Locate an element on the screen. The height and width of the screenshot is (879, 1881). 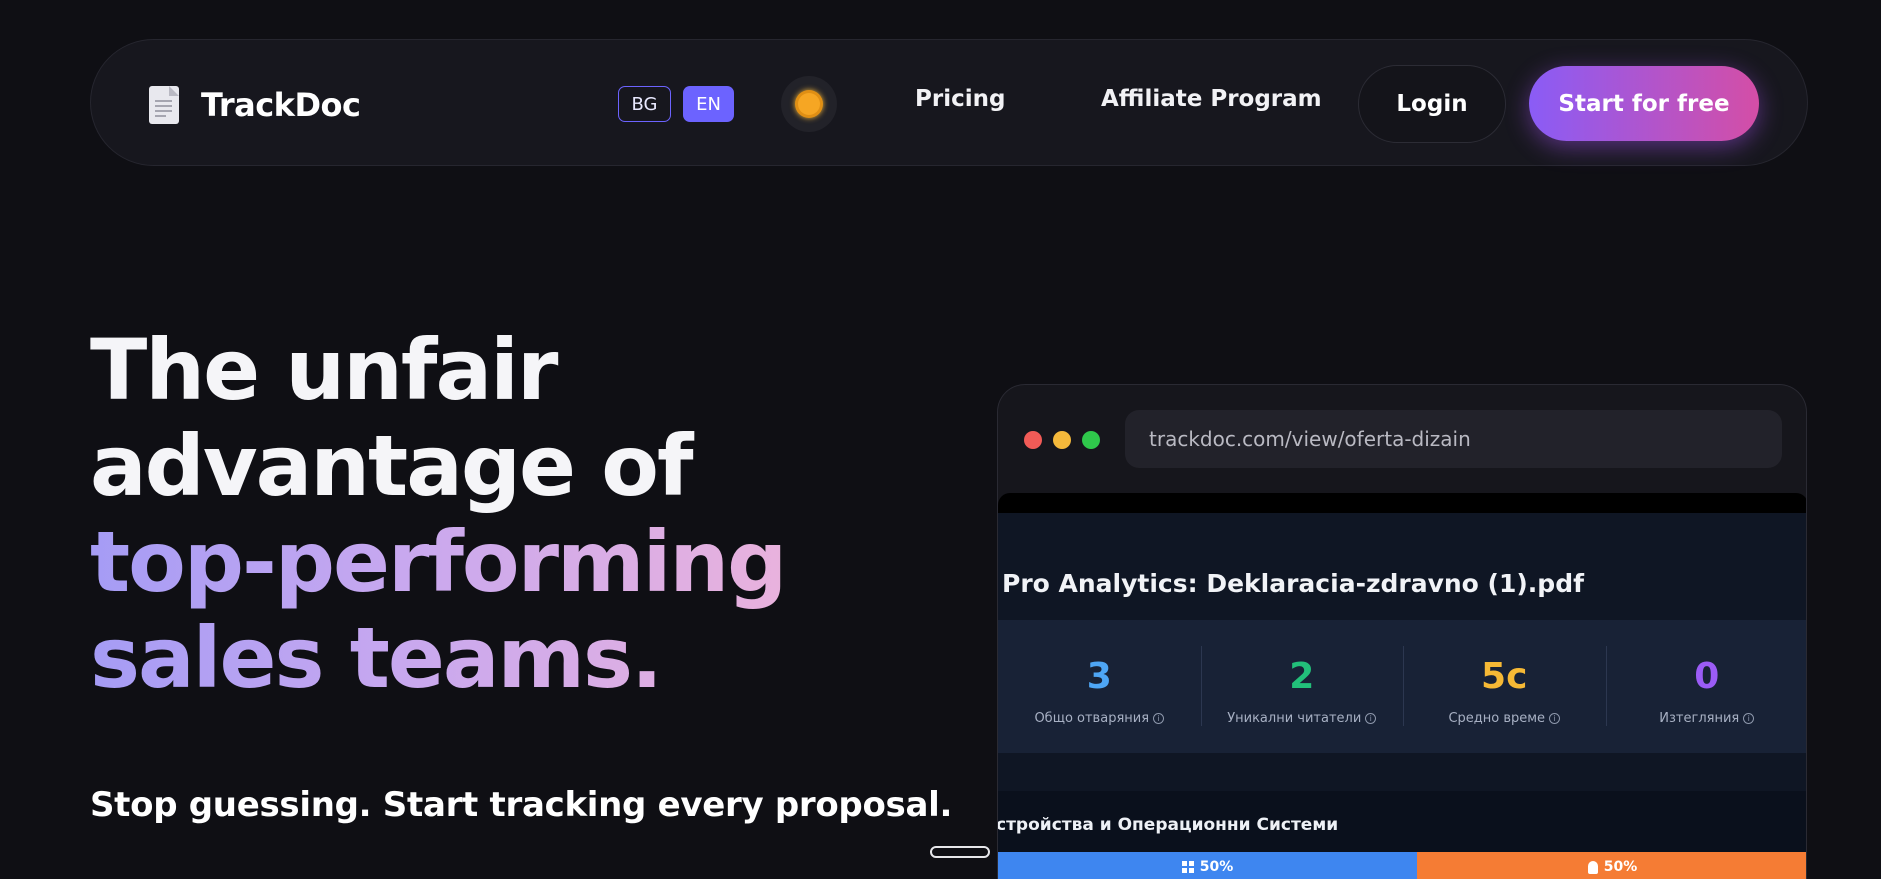
stat-label: Средно време is located at coordinates (1497, 718).